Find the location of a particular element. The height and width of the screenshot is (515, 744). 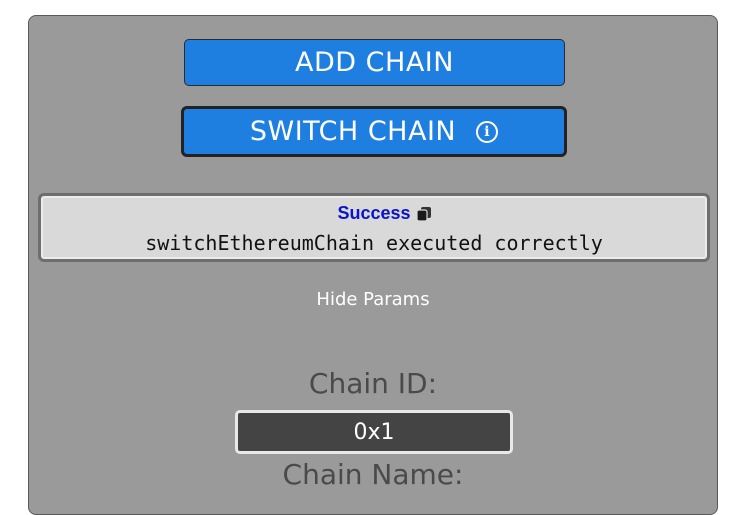

result-status: Success is located at coordinates (374, 213).